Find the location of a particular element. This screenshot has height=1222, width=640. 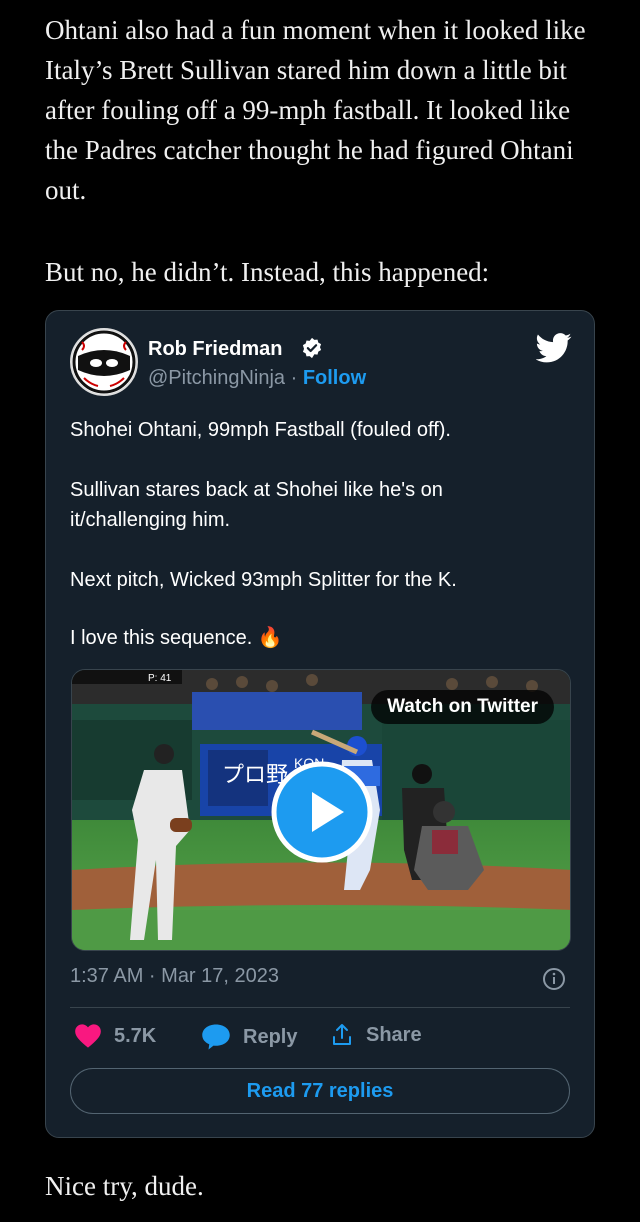

author-handle: @PitchingNinja is located at coordinates (216, 378).